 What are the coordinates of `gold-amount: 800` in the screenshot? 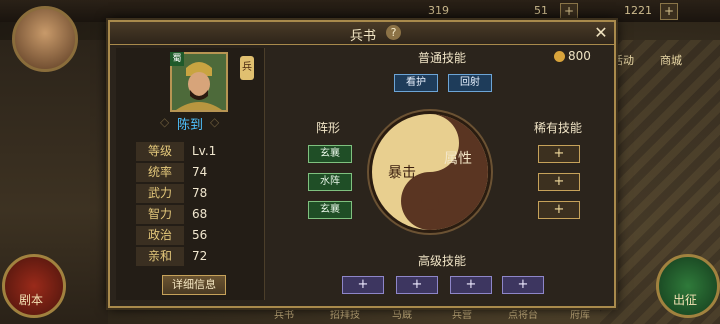 It's located at (579, 56).